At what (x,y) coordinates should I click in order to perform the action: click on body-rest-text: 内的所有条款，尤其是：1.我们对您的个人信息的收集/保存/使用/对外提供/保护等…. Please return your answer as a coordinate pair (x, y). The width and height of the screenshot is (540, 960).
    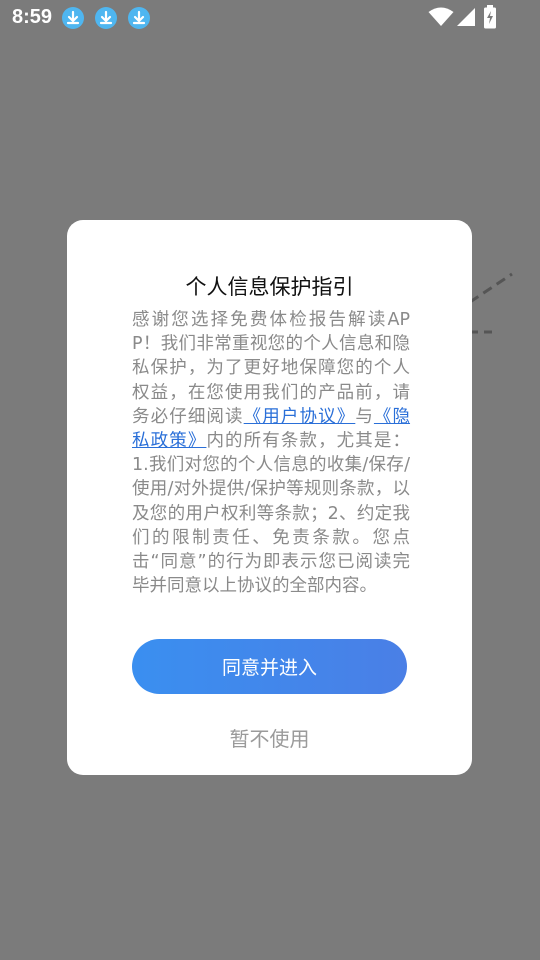
    Looking at the image, I should click on (271, 514).